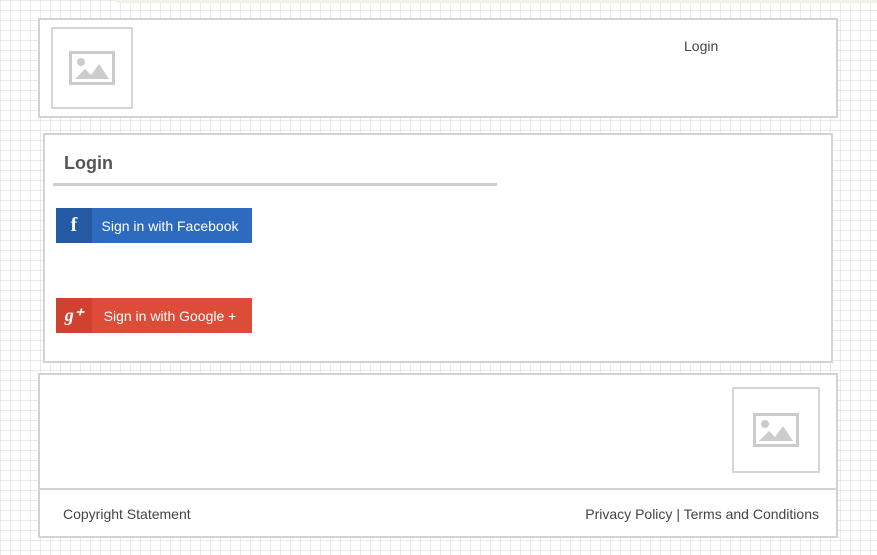 Image resolution: width=877 pixels, height=555 pixels. I want to click on facebook-signin-button: f Sign in with Facebook, so click(154, 225).